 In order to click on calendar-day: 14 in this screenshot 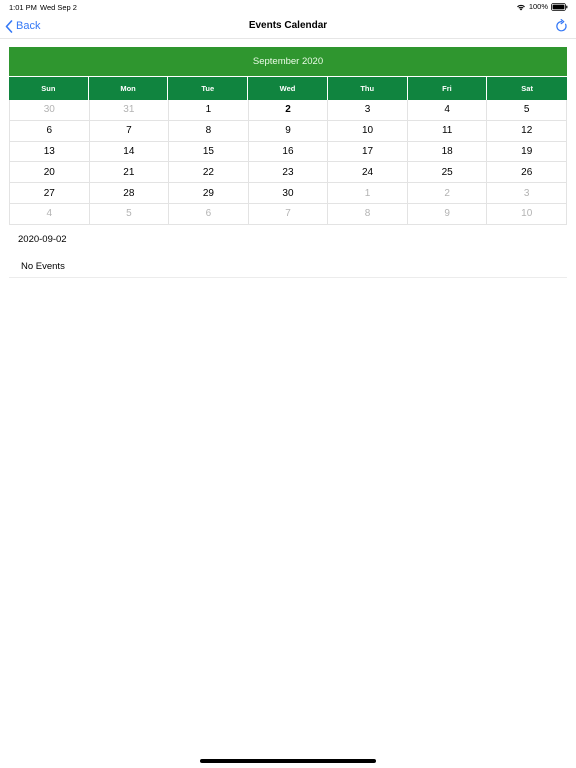, I will do `click(129, 152)`.